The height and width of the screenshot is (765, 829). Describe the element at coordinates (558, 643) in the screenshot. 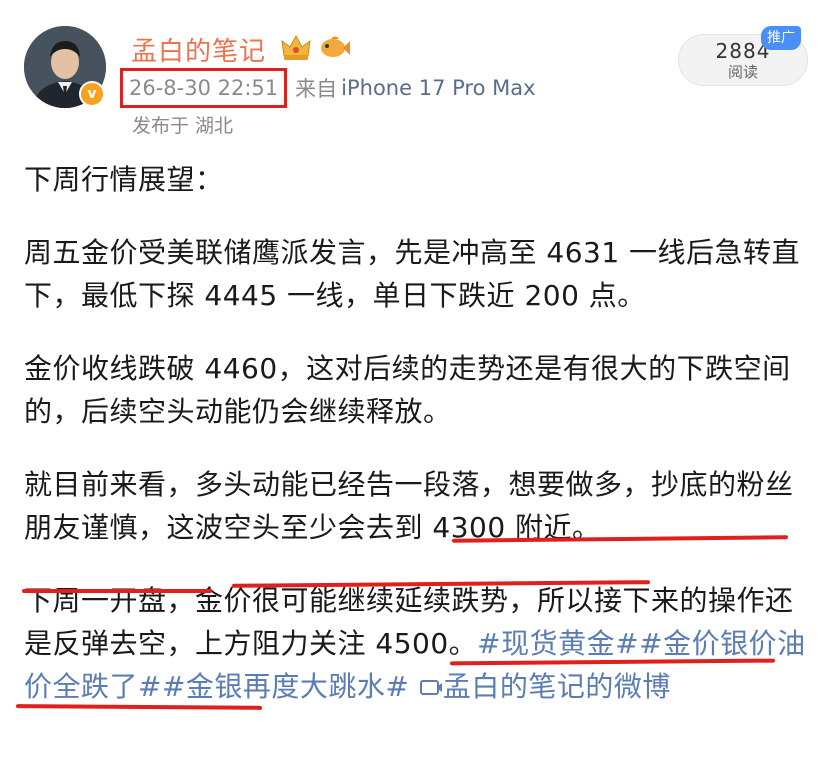

I see `hashtag-link: #现货黄金#` at that location.